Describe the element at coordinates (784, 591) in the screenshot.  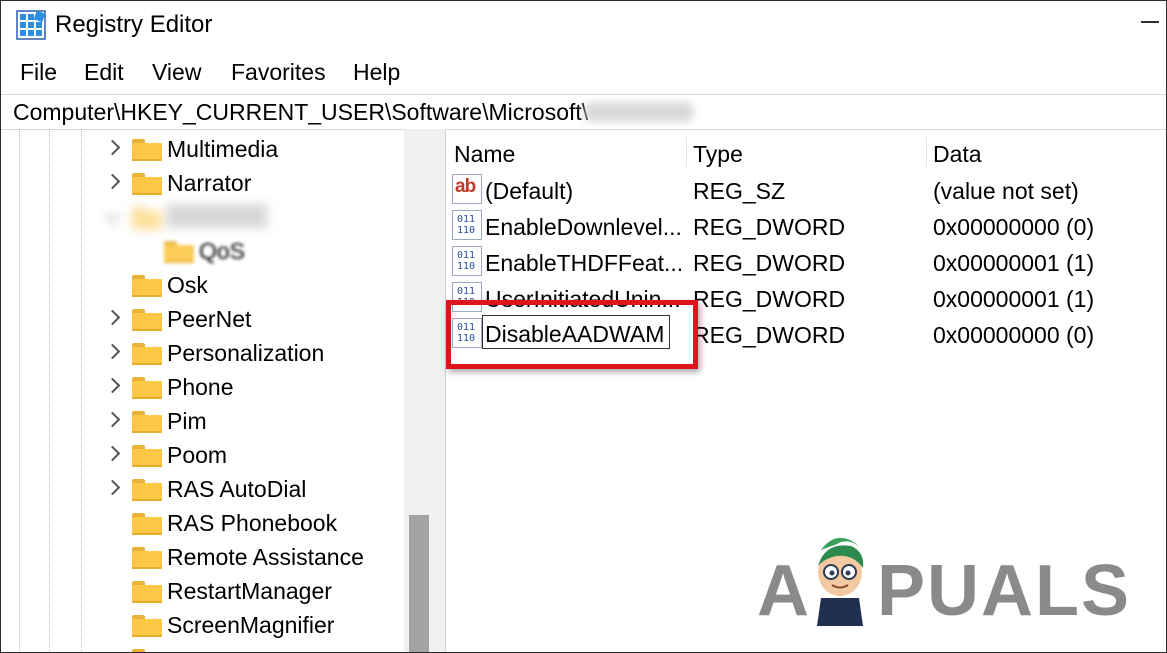
I see `watermark-text-left: A` at that location.